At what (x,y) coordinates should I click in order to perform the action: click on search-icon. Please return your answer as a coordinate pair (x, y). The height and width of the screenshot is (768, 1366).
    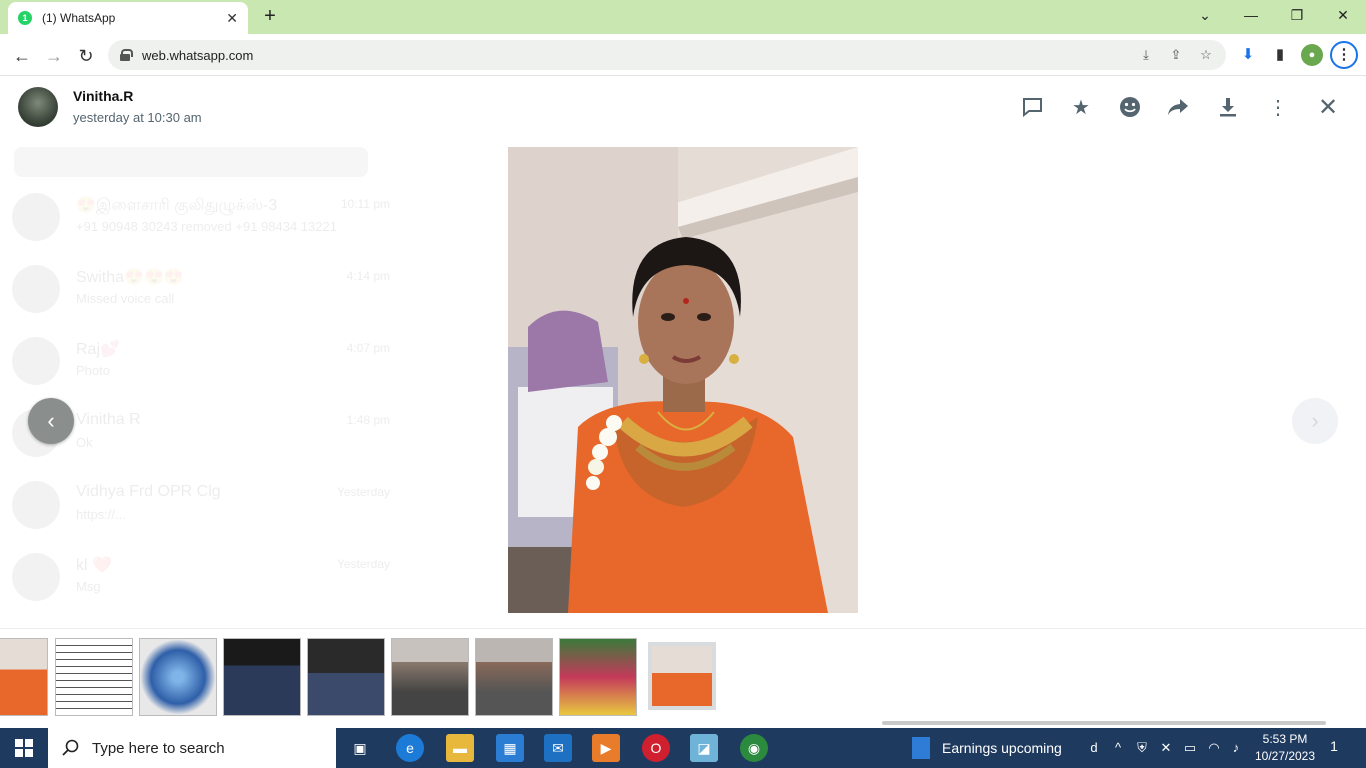
    Looking at the image, I should click on (70, 747).